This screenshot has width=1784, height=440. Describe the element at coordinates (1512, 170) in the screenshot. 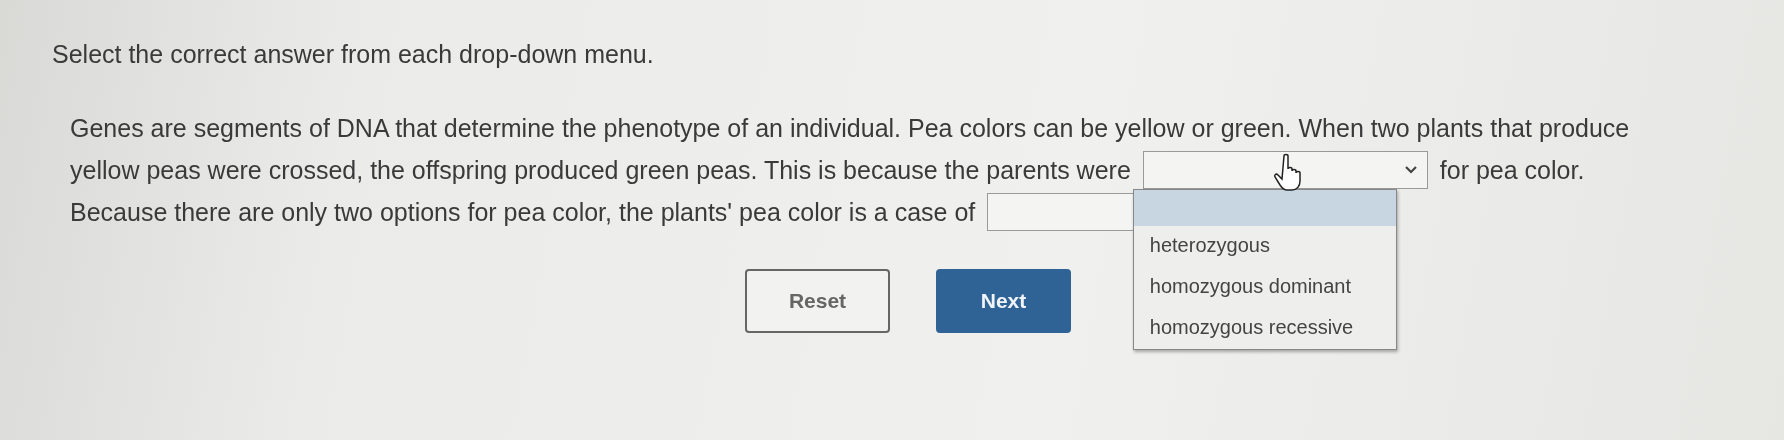

I see `passage-text: for pea color.` at that location.